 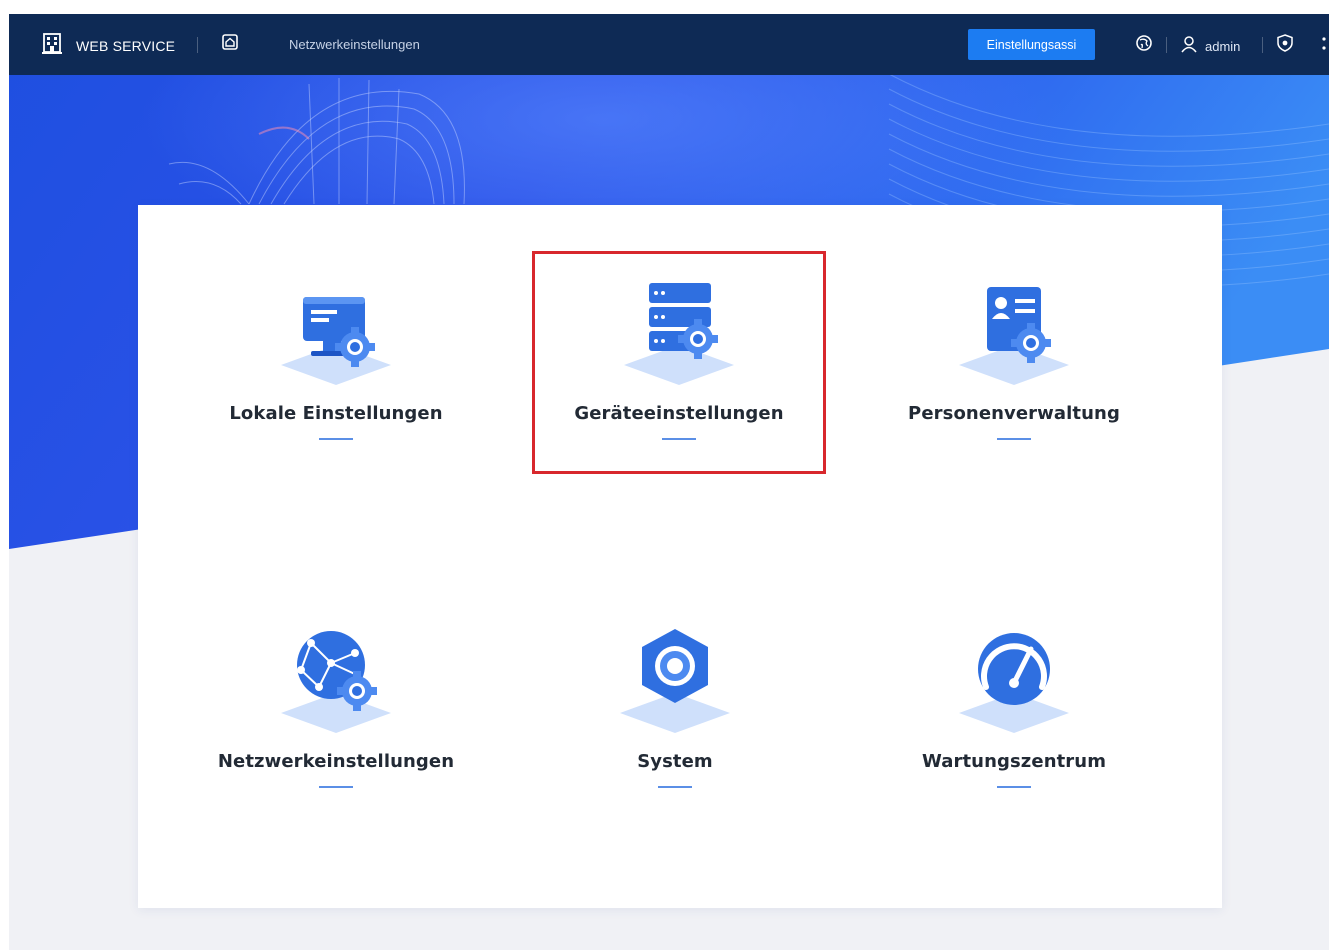 What do you see at coordinates (1285, 45) in the screenshot?
I see `shield-icon` at bounding box center [1285, 45].